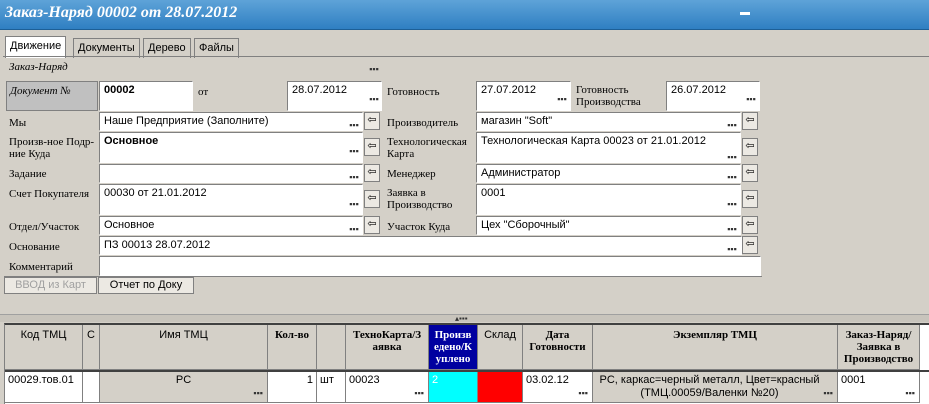  Describe the element at coordinates (732, 204) in the screenshot. I see `request-select-icon: ▪▪▪` at that location.